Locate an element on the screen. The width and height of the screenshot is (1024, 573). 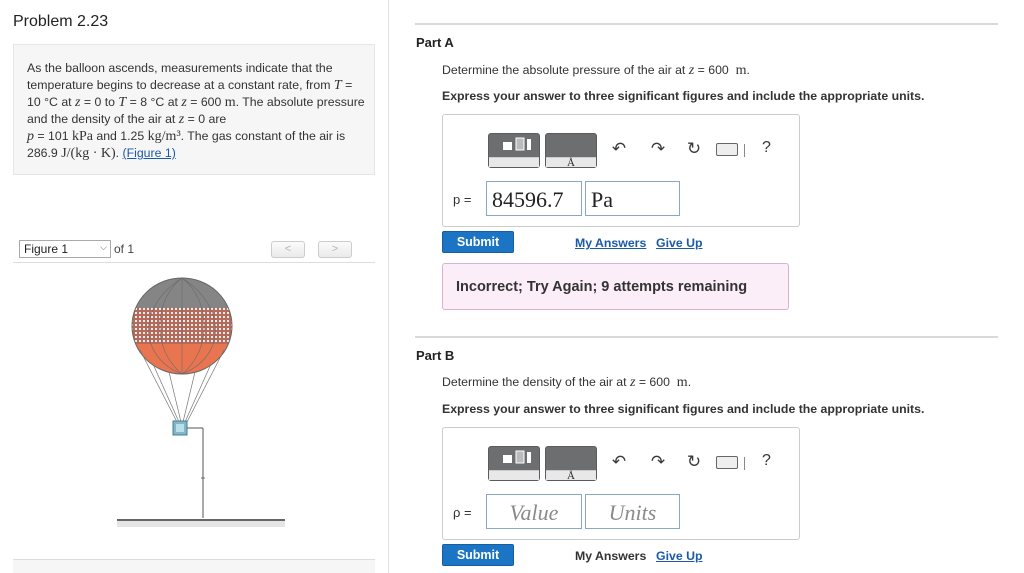
units-input: Units is located at coordinates (632, 511).